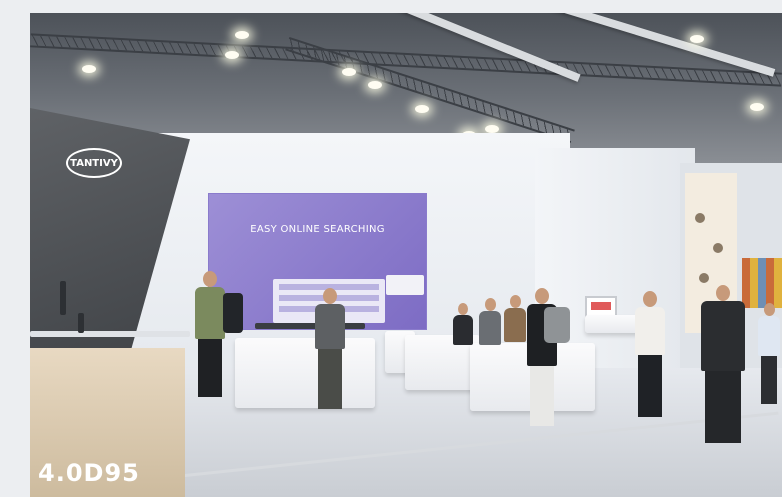 The image size is (782, 497). I want to click on booth-logo: TANTIVY, so click(94, 166).